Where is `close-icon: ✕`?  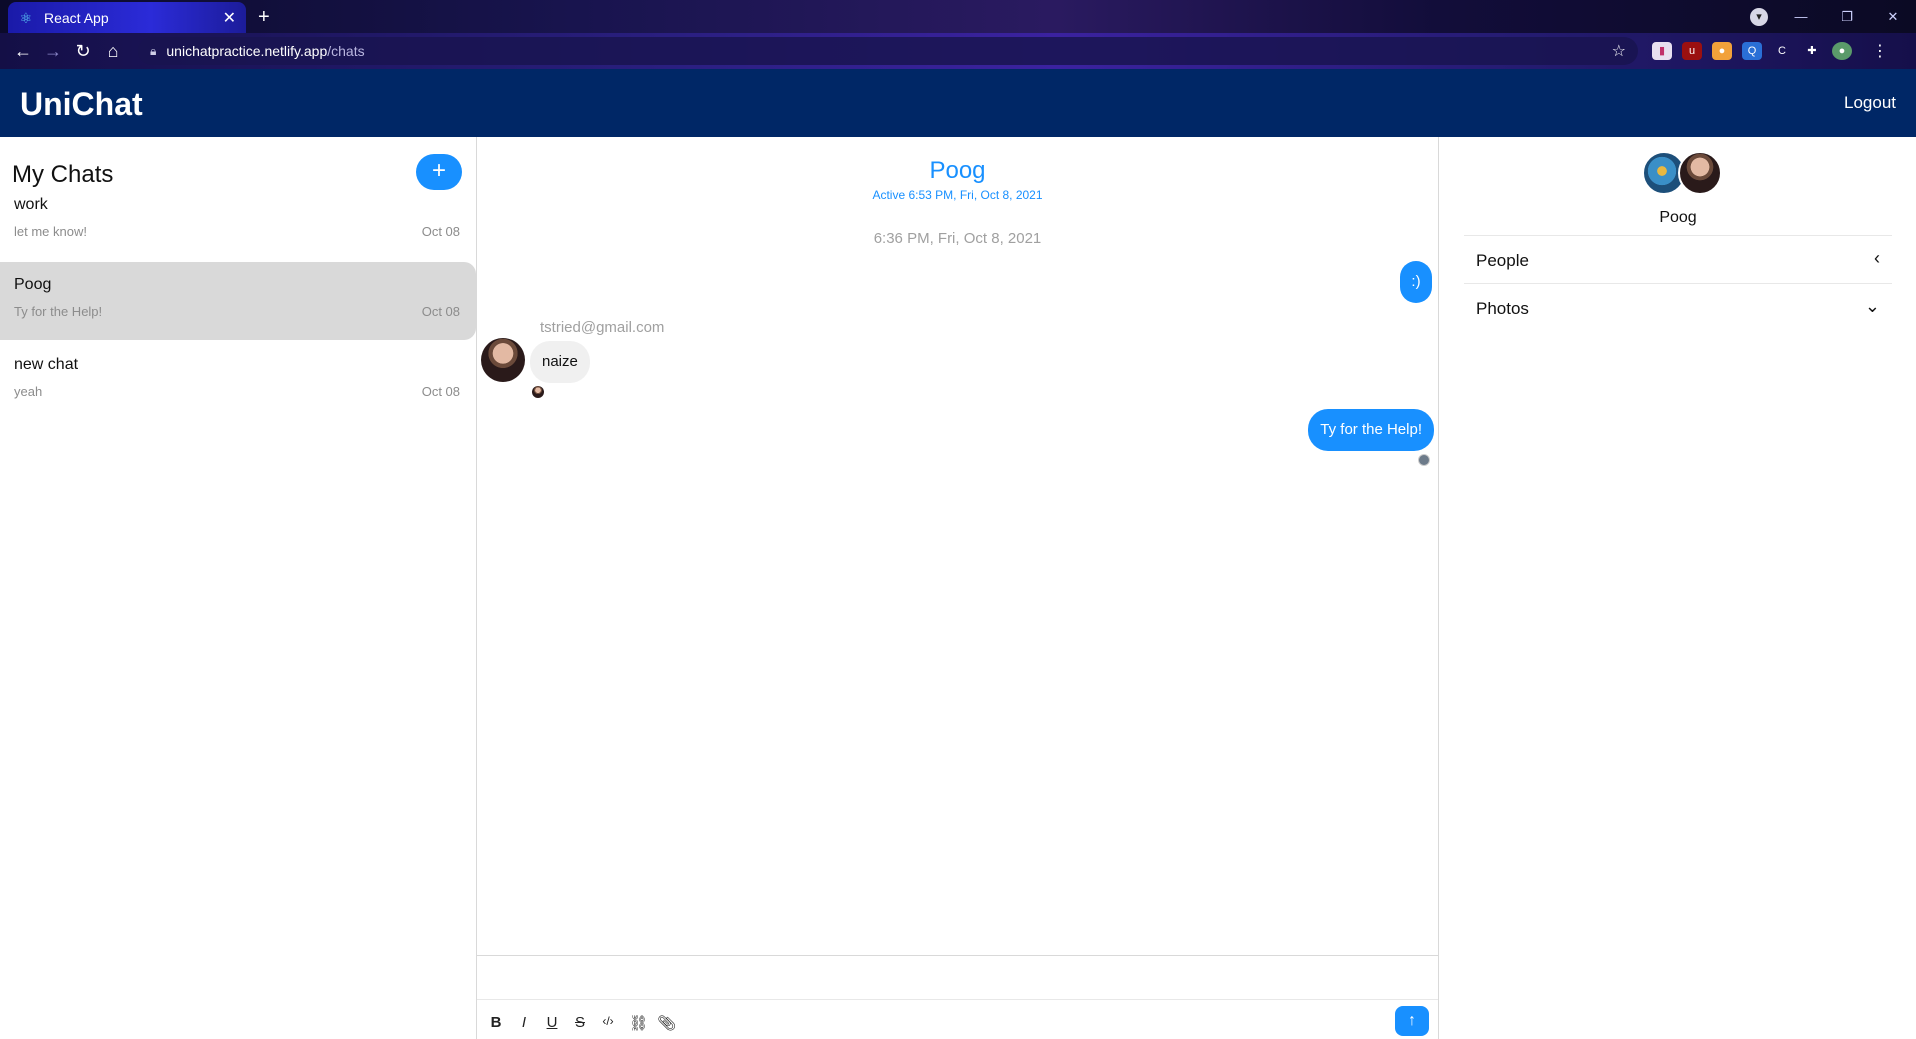
close-icon: ✕ is located at coordinates (229, 18).